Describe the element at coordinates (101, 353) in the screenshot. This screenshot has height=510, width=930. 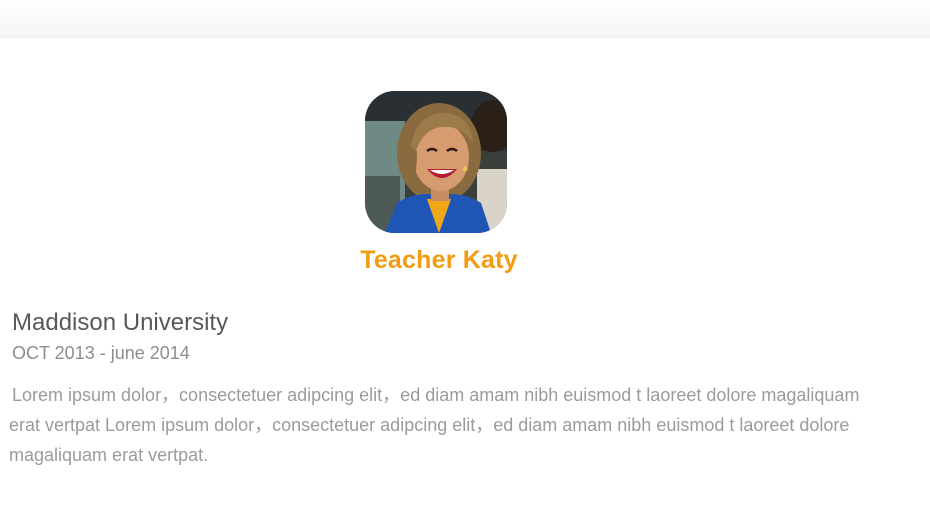
I see `education-dates: OCT 2013 - june 2014` at that location.